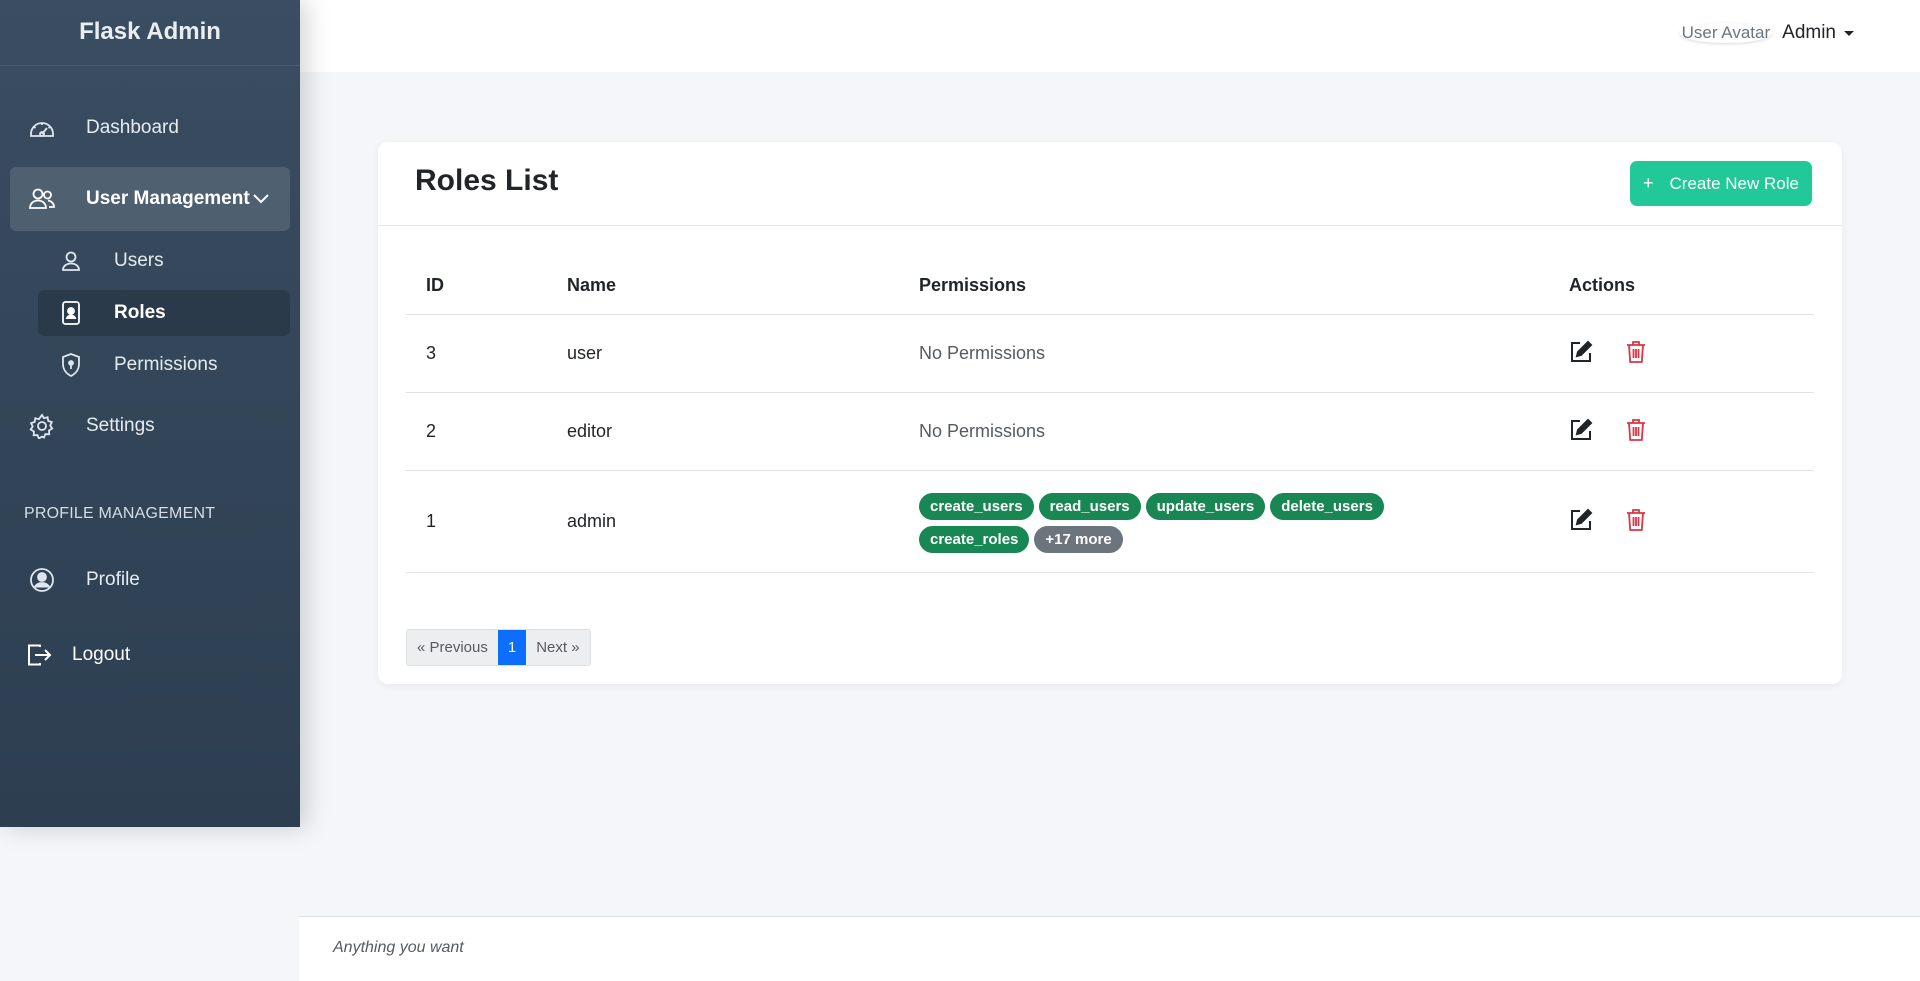 The width and height of the screenshot is (1920, 981). I want to click on pagination: « Previous 1 Next », so click(498, 647).